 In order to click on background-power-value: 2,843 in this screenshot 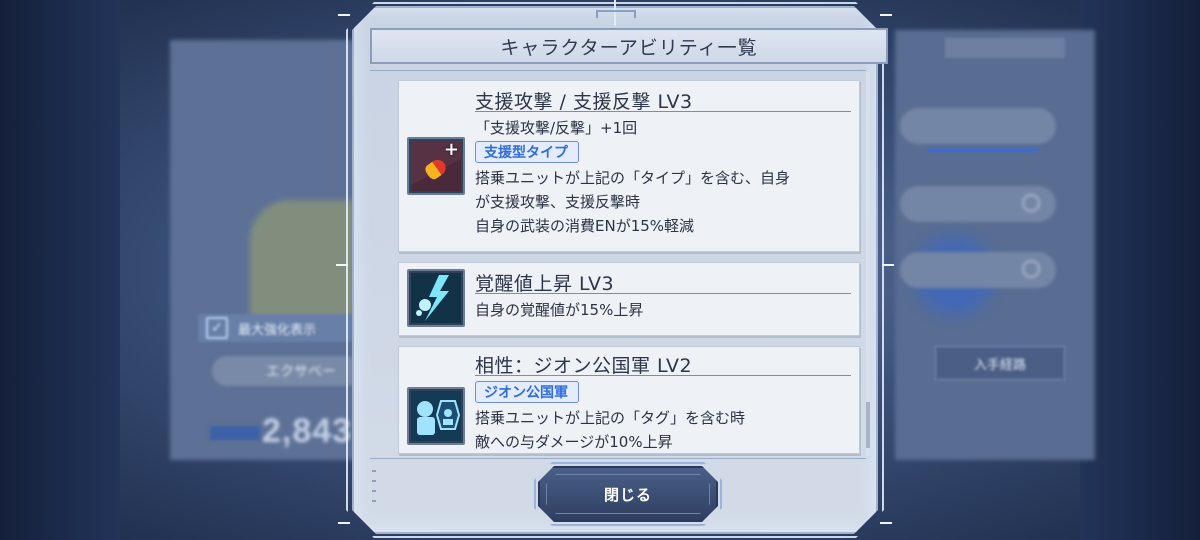, I will do `click(307, 431)`.